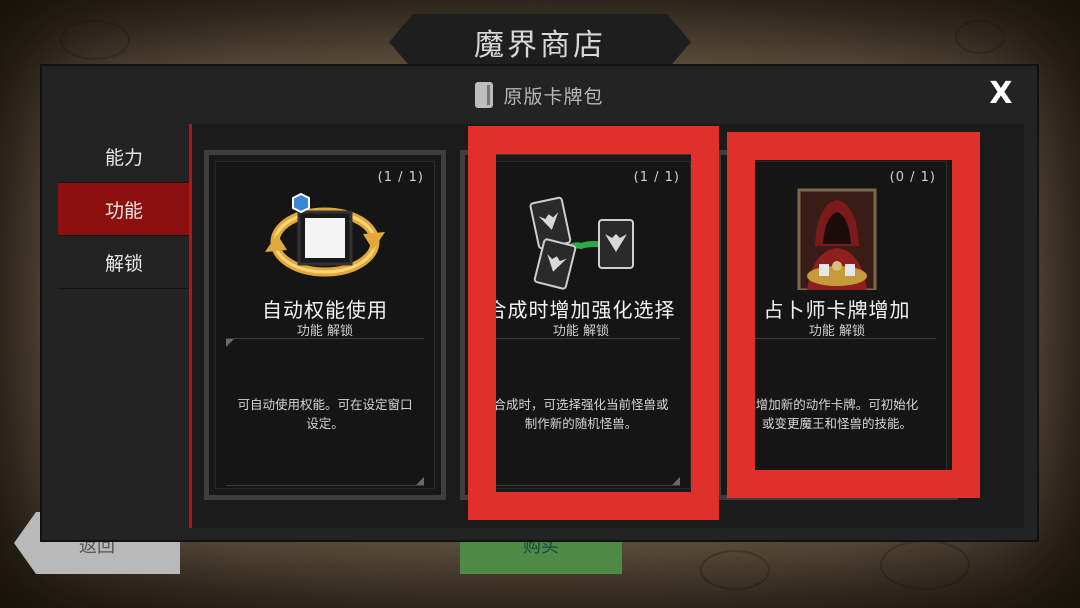  Describe the element at coordinates (325, 423) in the screenshot. I see `card-description-line: 设定。` at that location.